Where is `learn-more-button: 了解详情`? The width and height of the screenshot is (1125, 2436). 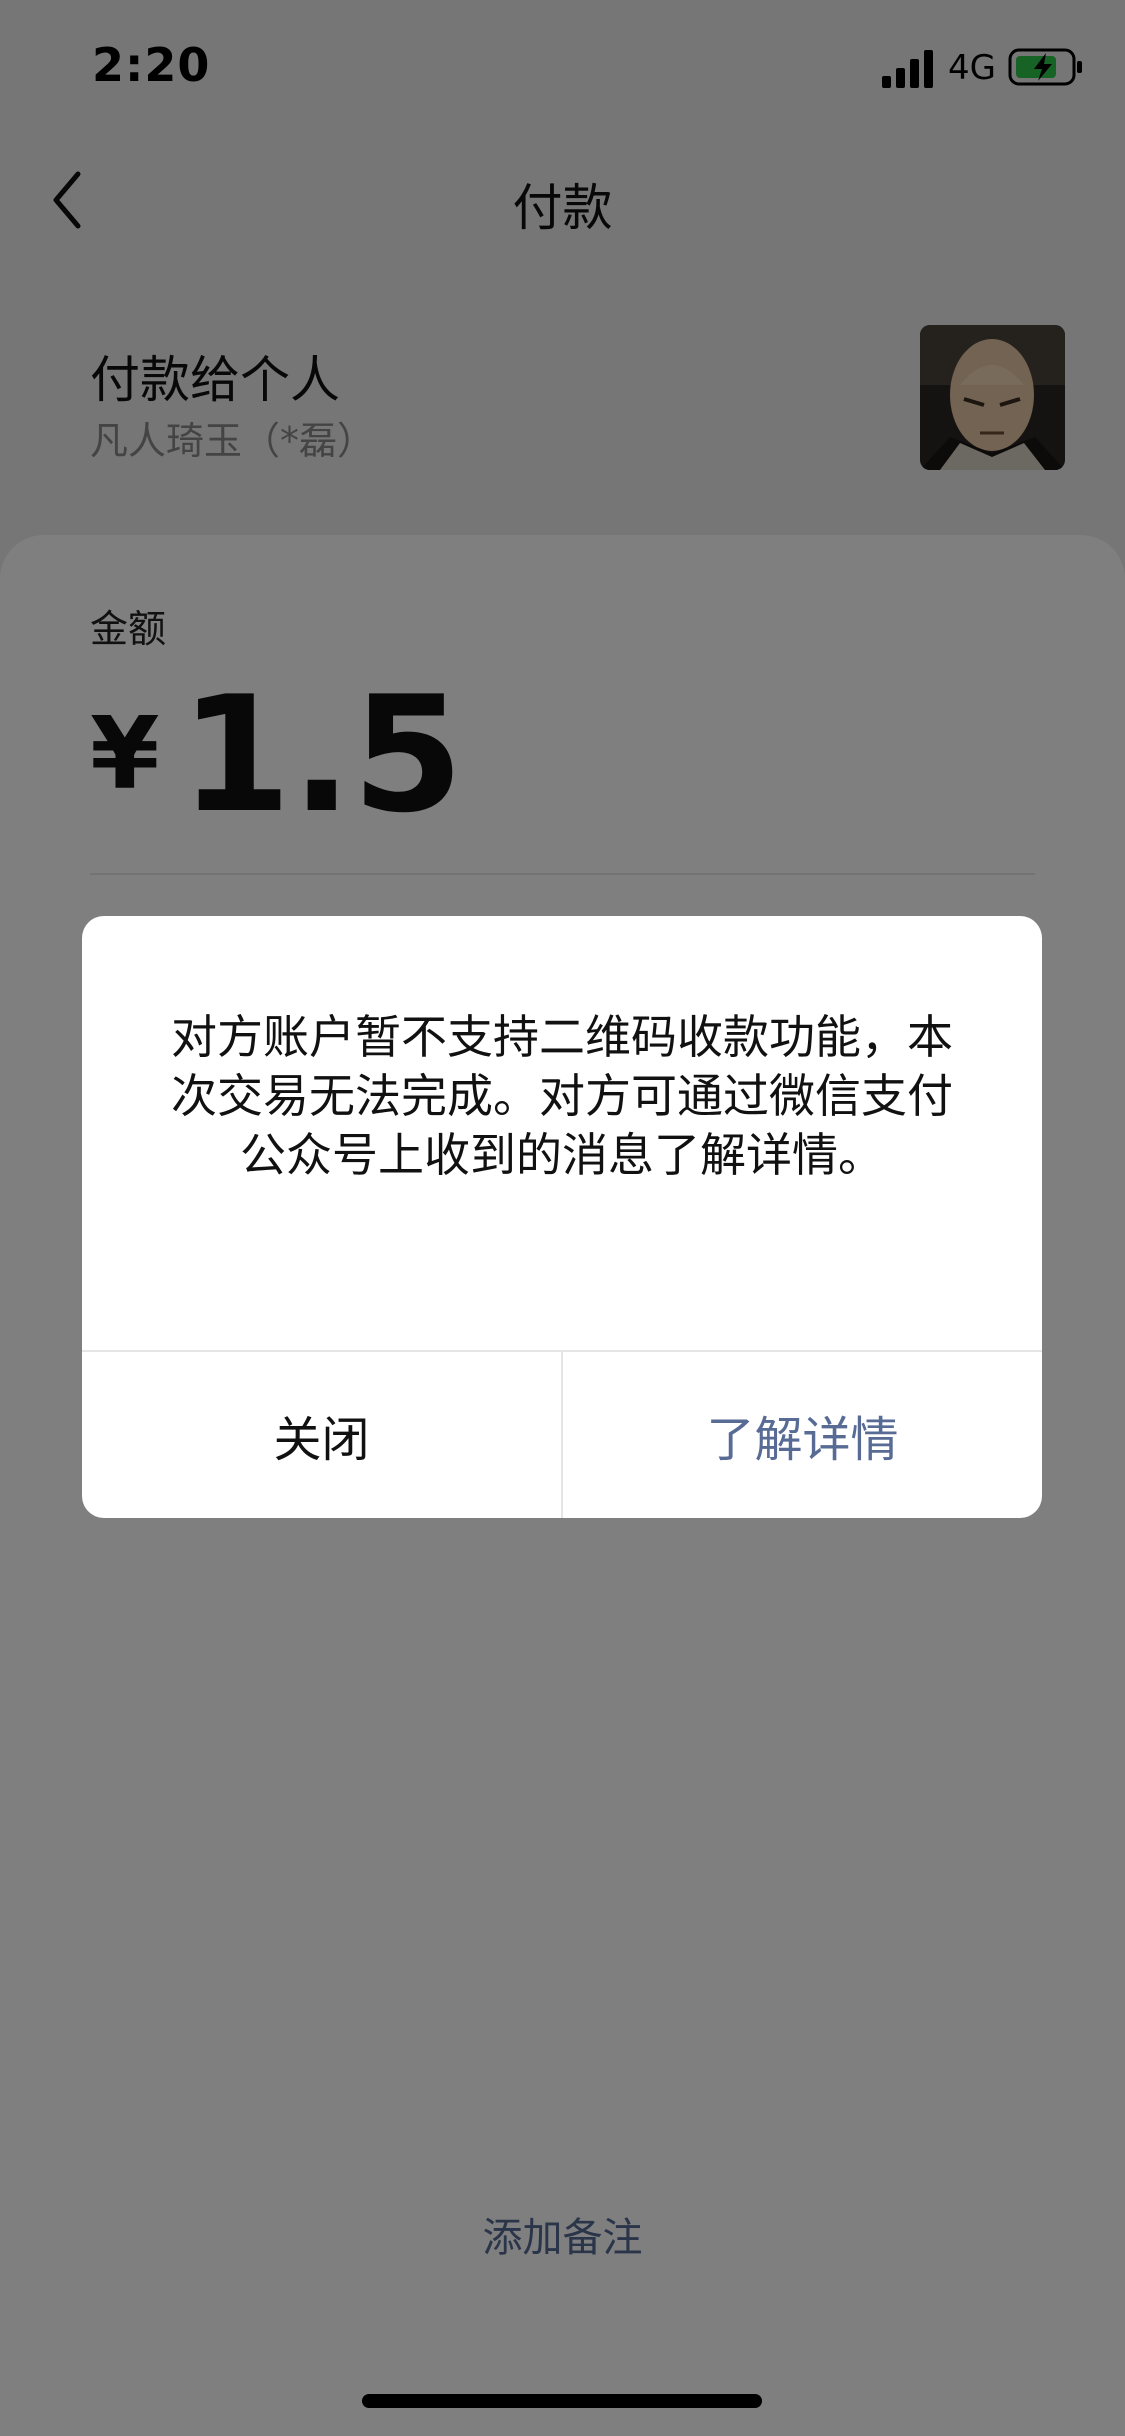 learn-more-button: 了解详情 is located at coordinates (802, 1435).